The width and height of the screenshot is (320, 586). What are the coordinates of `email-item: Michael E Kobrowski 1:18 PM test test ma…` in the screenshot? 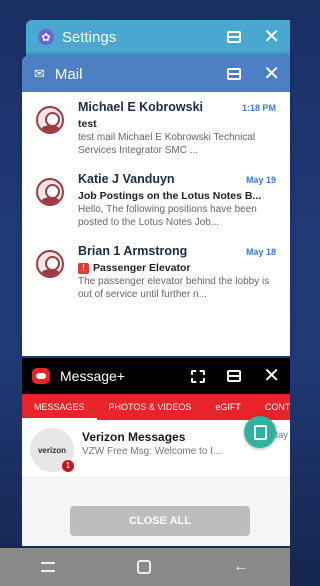 It's located at (156, 128).